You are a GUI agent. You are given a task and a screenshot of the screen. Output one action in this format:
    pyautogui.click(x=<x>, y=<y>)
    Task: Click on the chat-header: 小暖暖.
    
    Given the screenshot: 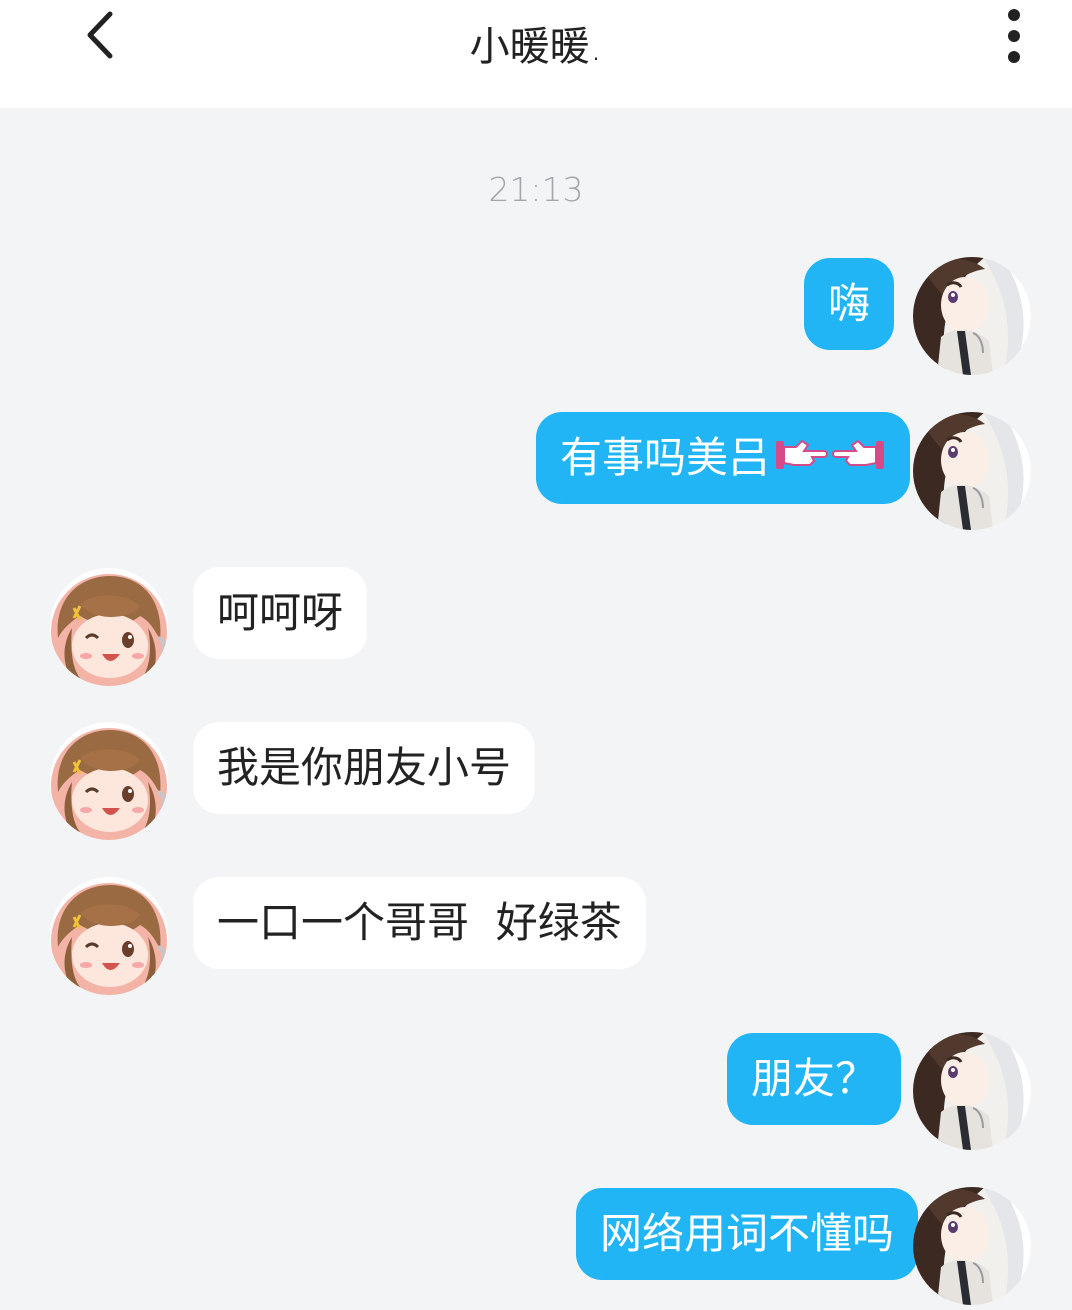 What is the action you would take?
    pyautogui.click(x=536, y=54)
    